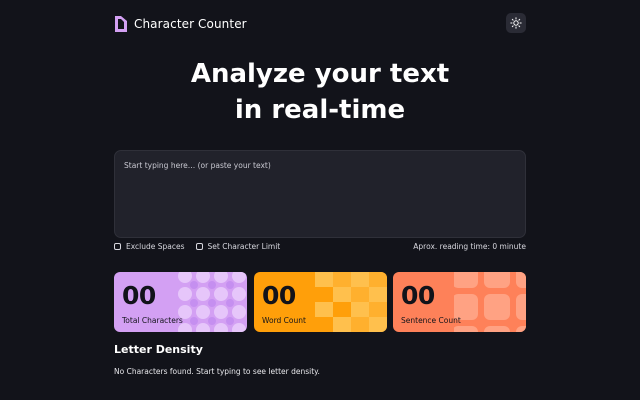 The image size is (640, 400). What do you see at coordinates (469, 246) in the screenshot?
I see `reading-time: Aprox. reading time: 0 minute` at bounding box center [469, 246].